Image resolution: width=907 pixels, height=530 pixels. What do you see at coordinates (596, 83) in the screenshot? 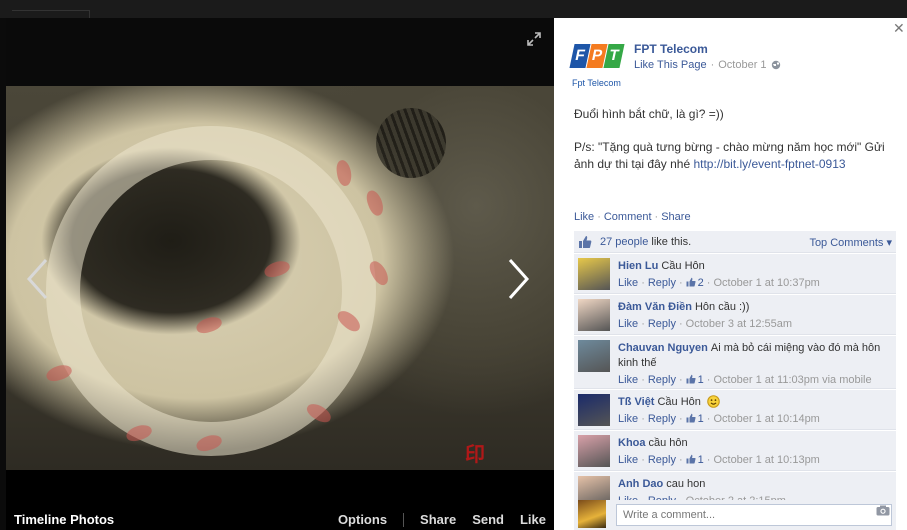
I see `logo-caption: Fpt Telecom` at bounding box center [596, 83].